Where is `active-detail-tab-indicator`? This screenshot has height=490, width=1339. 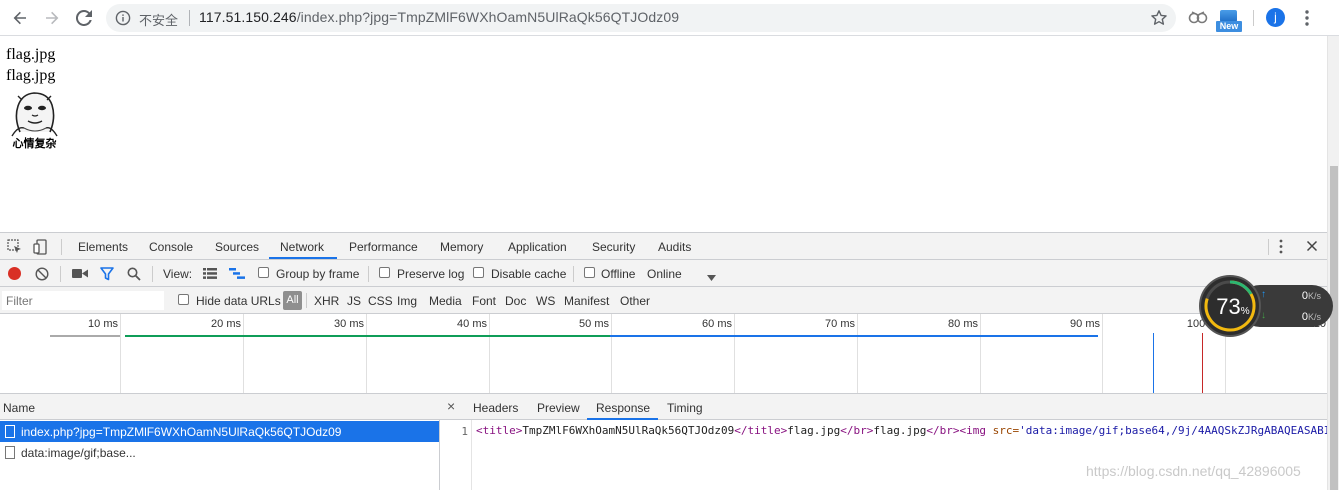 active-detail-tab-indicator is located at coordinates (622, 419).